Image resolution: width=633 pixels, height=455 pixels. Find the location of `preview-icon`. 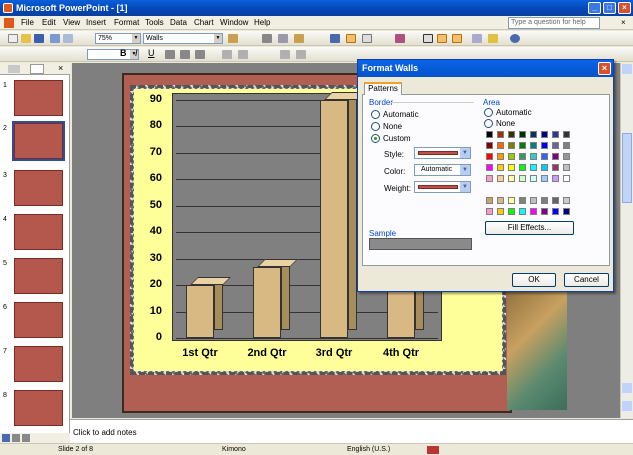

preview-icon is located at coordinates (68, 38).